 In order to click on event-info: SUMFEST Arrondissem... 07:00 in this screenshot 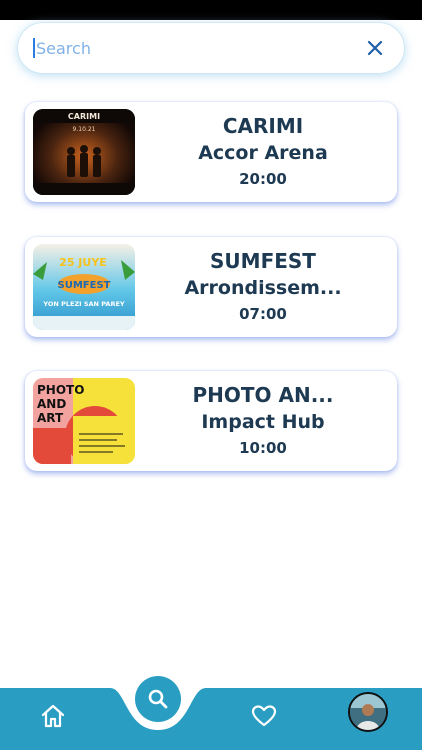, I will do `click(266, 287)`.